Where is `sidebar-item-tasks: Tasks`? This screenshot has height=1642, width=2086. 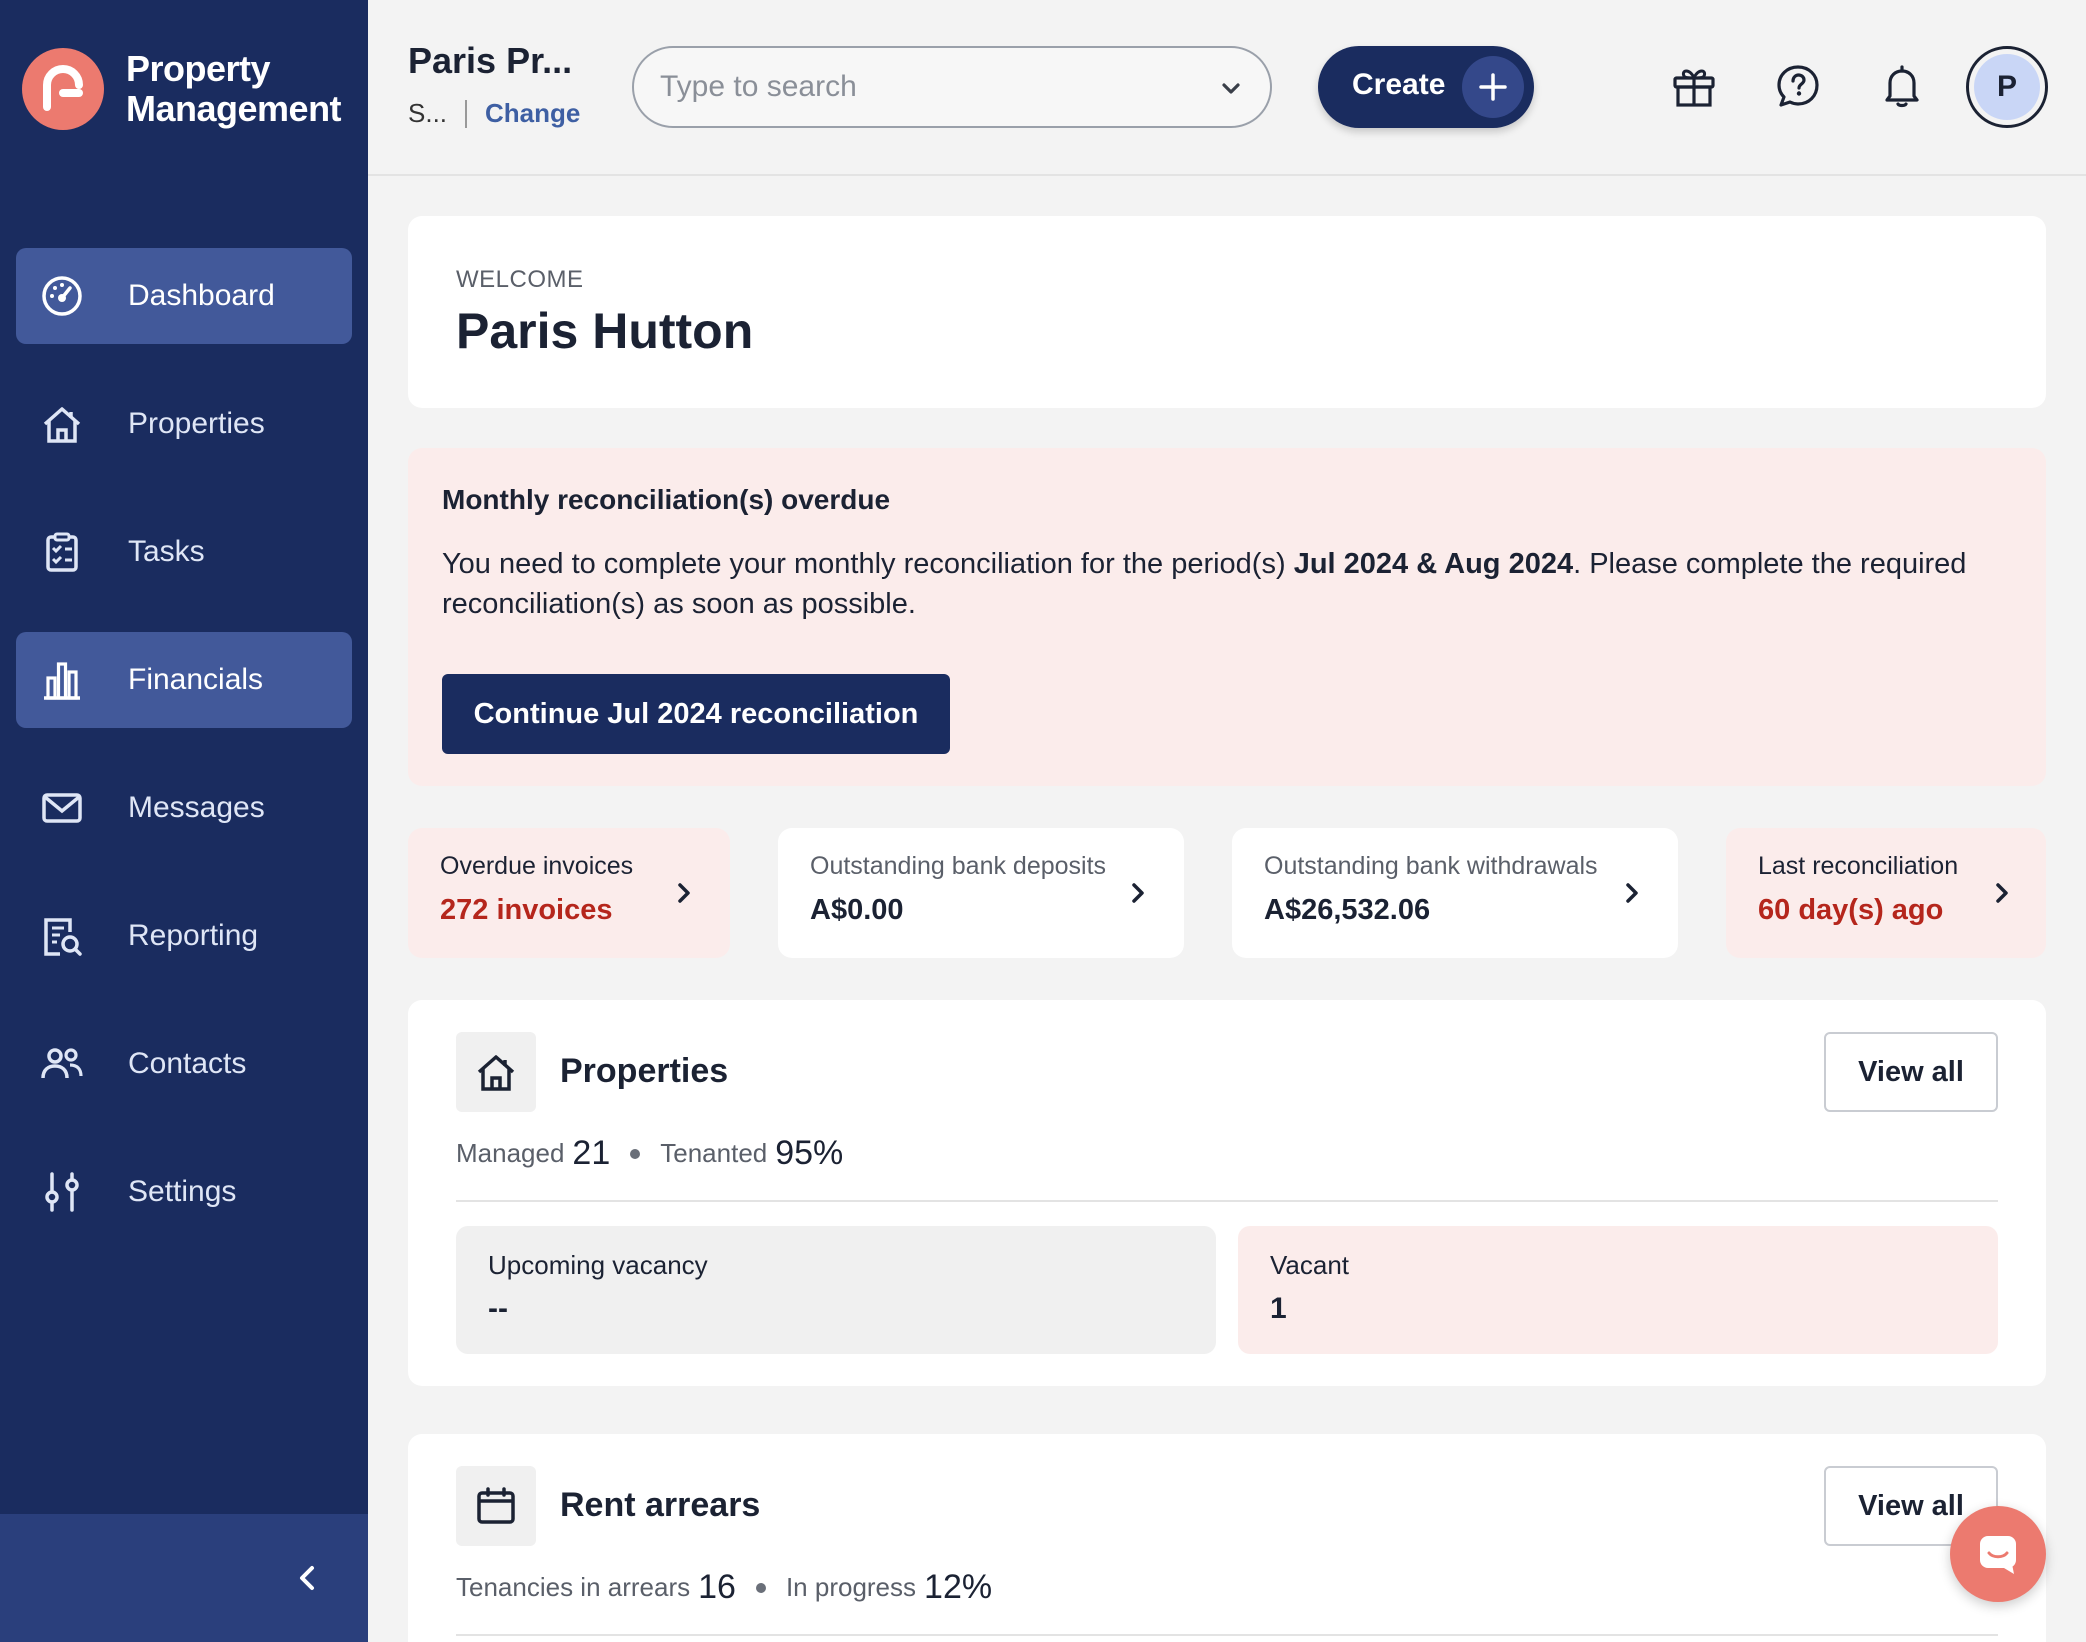
sidebar-item-tasks: Tasks is located at coordinates (184, 552).